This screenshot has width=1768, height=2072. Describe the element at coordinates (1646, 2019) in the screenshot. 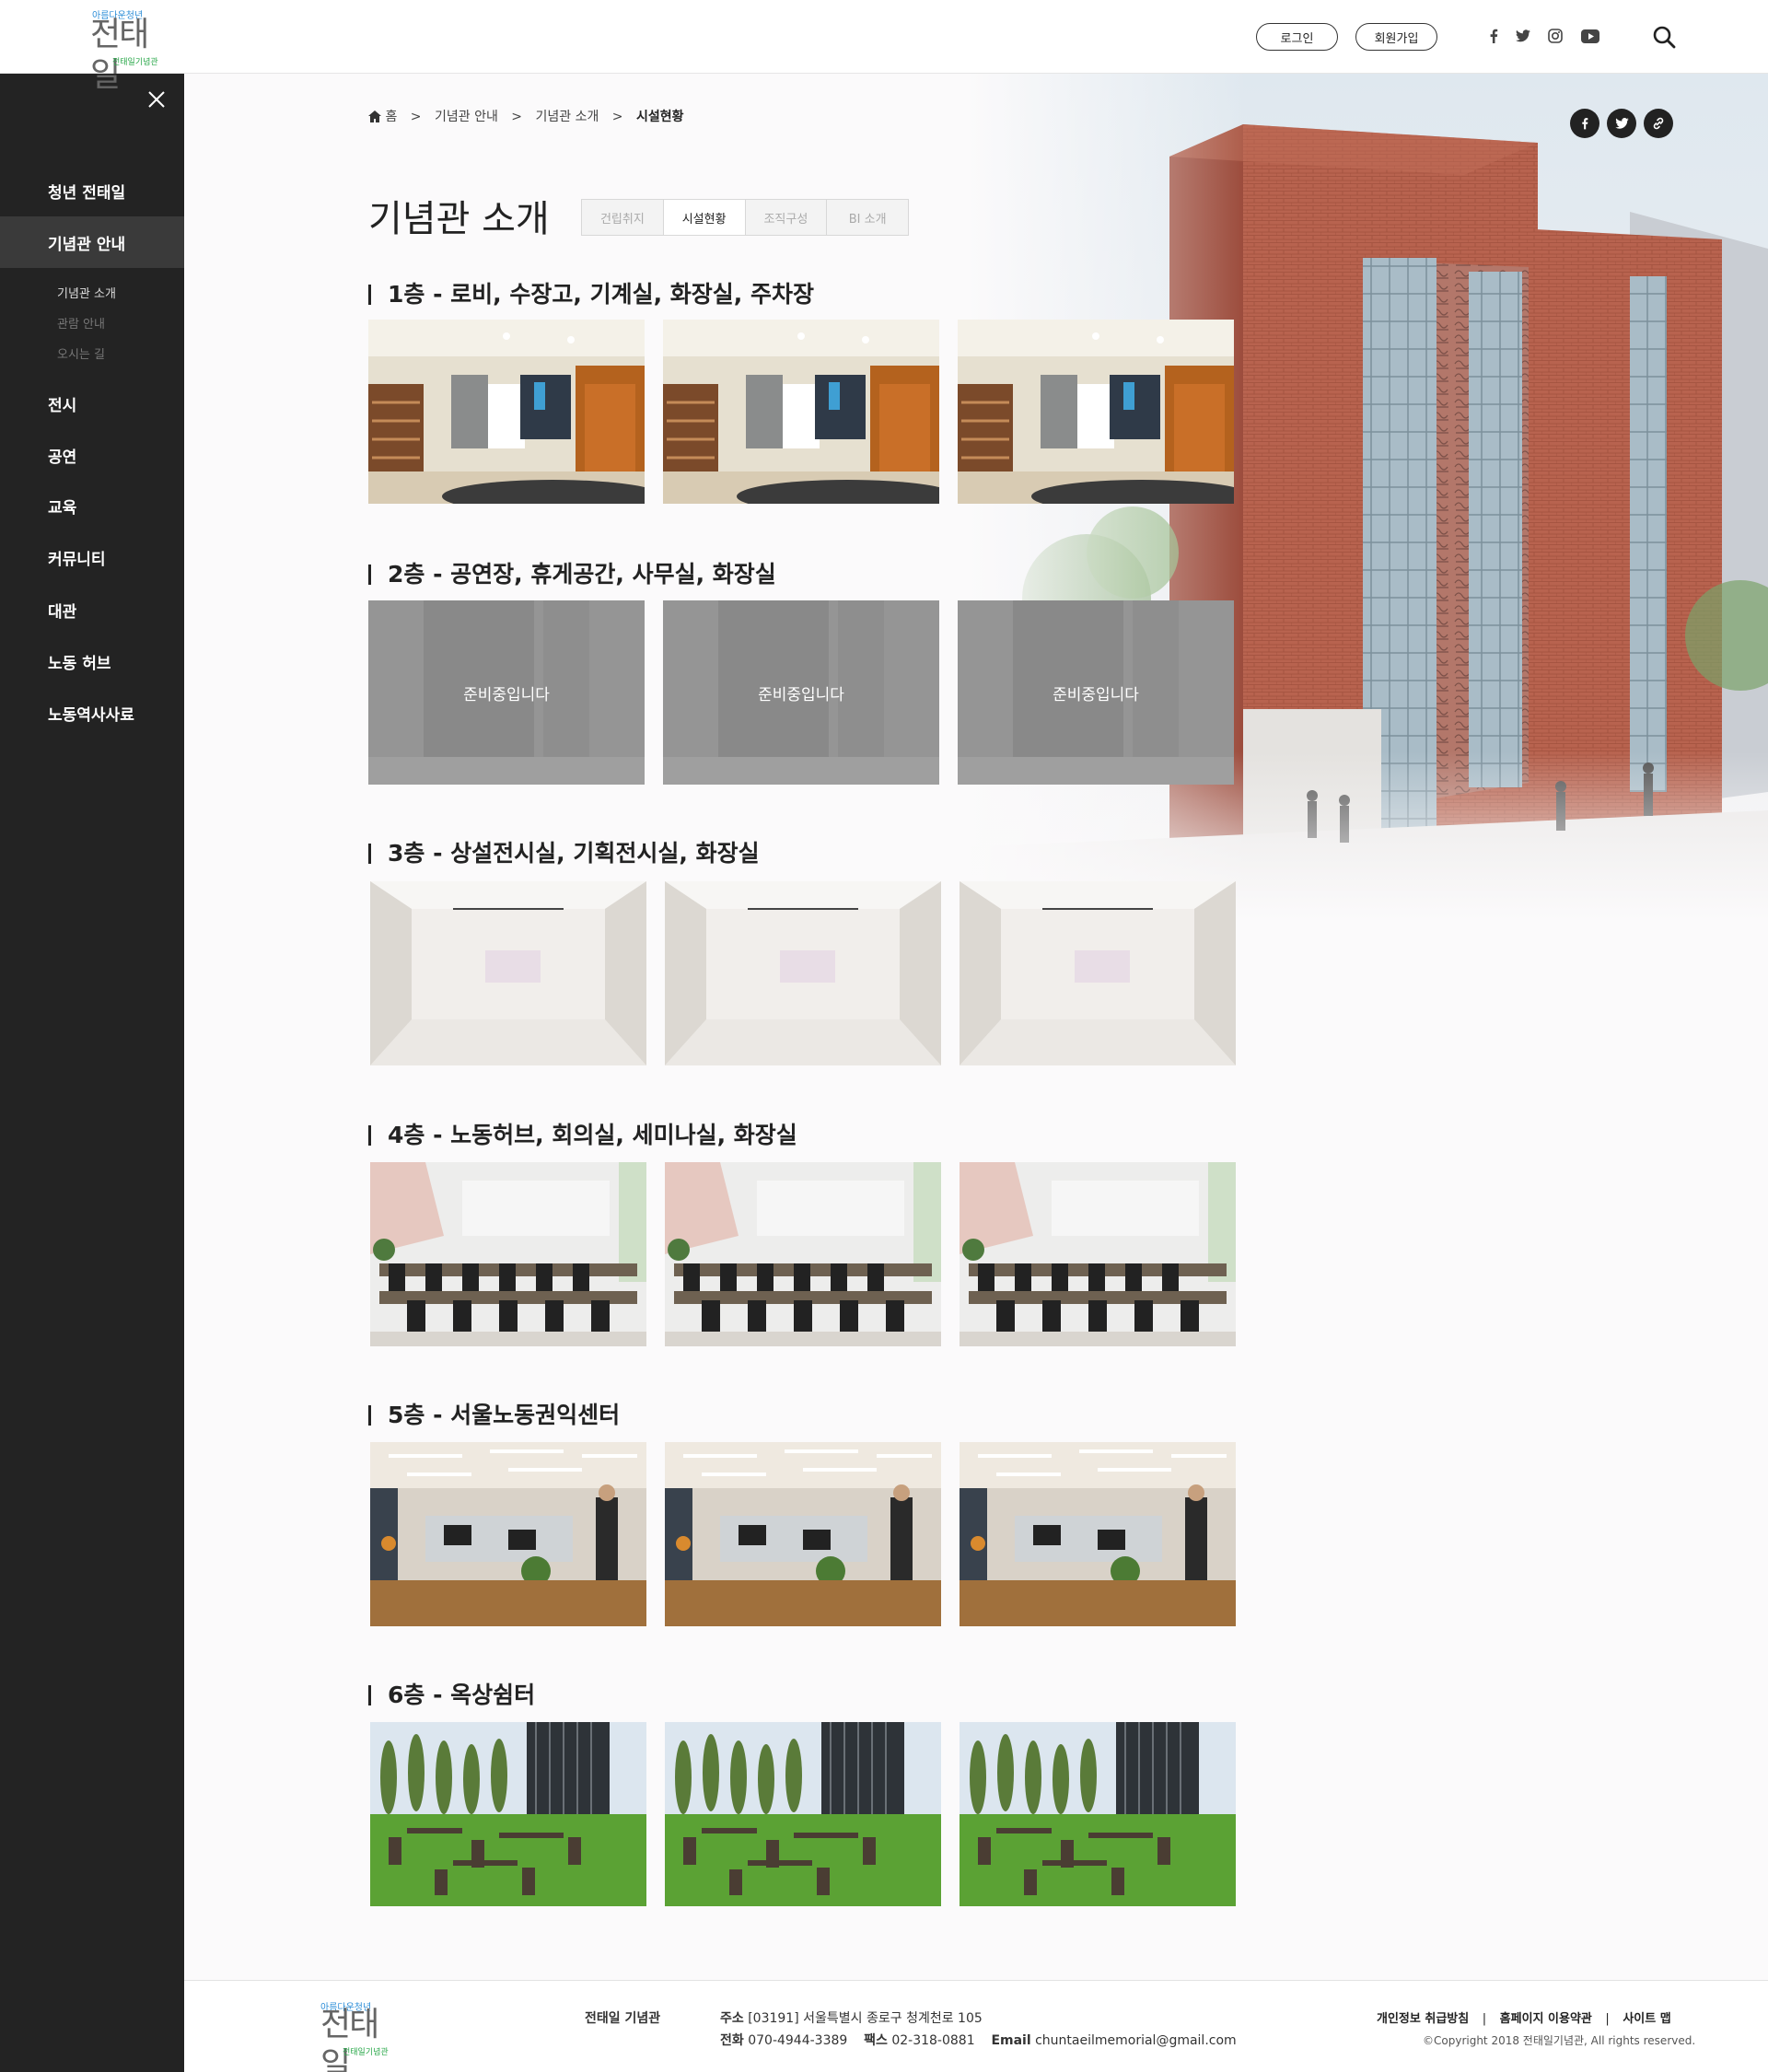

I see `sitemap-link: 사이트 맵` at that location.